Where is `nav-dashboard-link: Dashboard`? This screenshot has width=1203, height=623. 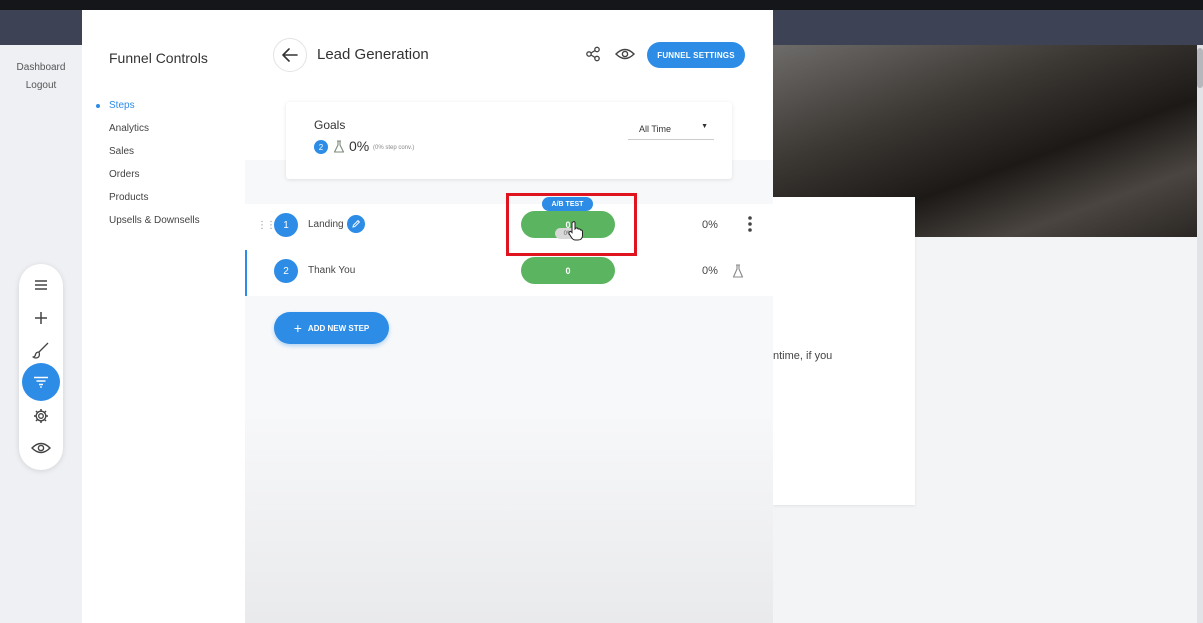
nav-dashboard-link: Dashboard is located at coordinates (41, 68).